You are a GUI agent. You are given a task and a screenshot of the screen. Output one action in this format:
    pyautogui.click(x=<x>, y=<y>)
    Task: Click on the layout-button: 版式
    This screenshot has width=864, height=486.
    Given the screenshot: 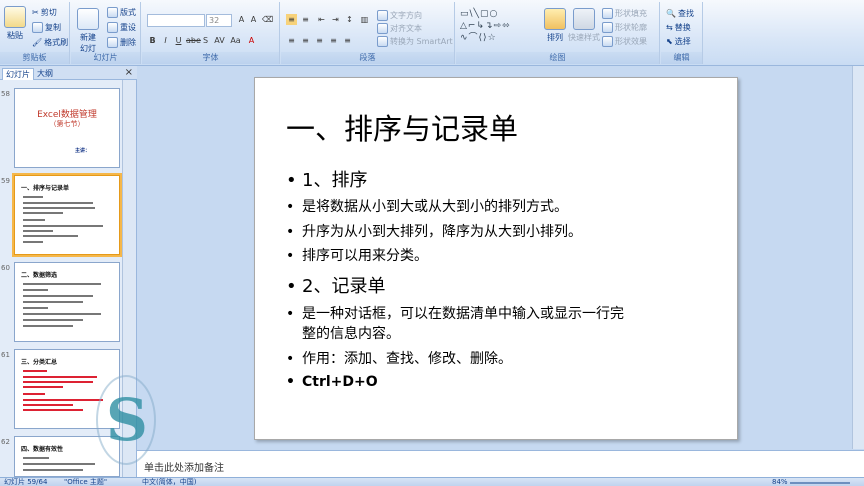 What is the action you would take?
    pyautogui.click(x=121, y=12)
    